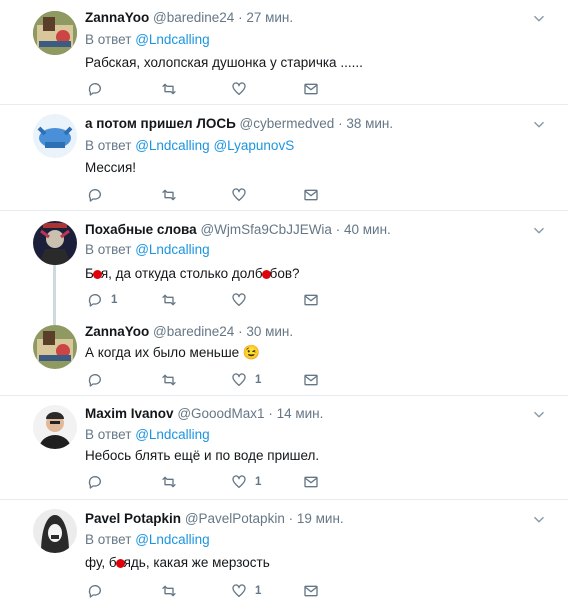 Image resolution: width=568 pixels, height=610 pixels. I want to click on wink-emoji: 😉, so click(251, 352).